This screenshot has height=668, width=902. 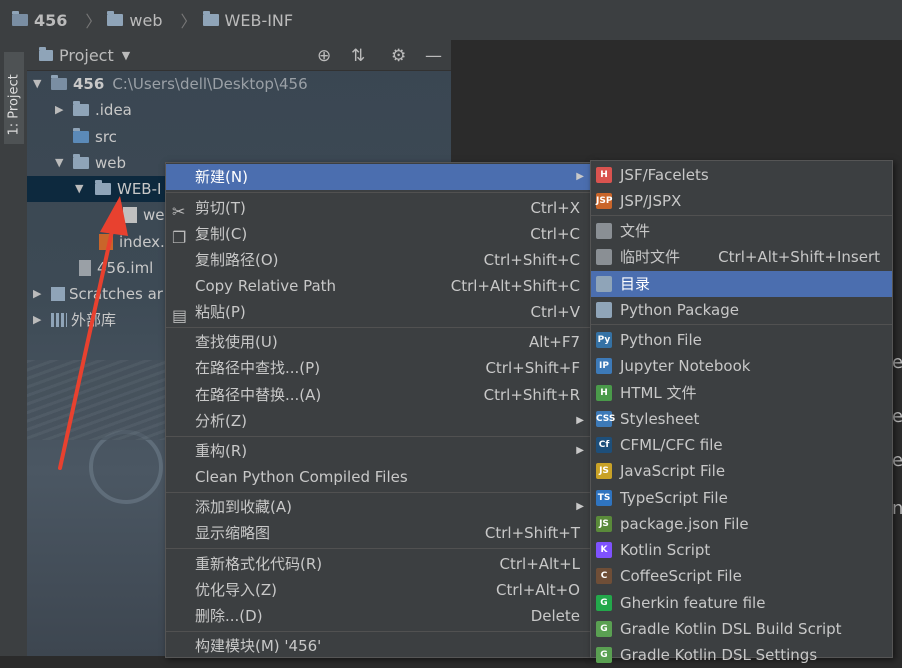 I want to click on submenu-item-label: Python File, so click(x=661, y=340).